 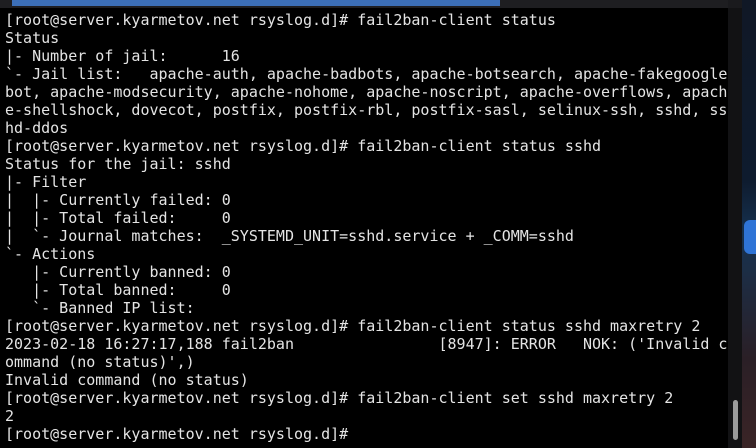 What do you see at coordinates (100, 362) in the screenshot?
I see `terminal-line: ommand (no status)',)` at bounding box center [100, 362].